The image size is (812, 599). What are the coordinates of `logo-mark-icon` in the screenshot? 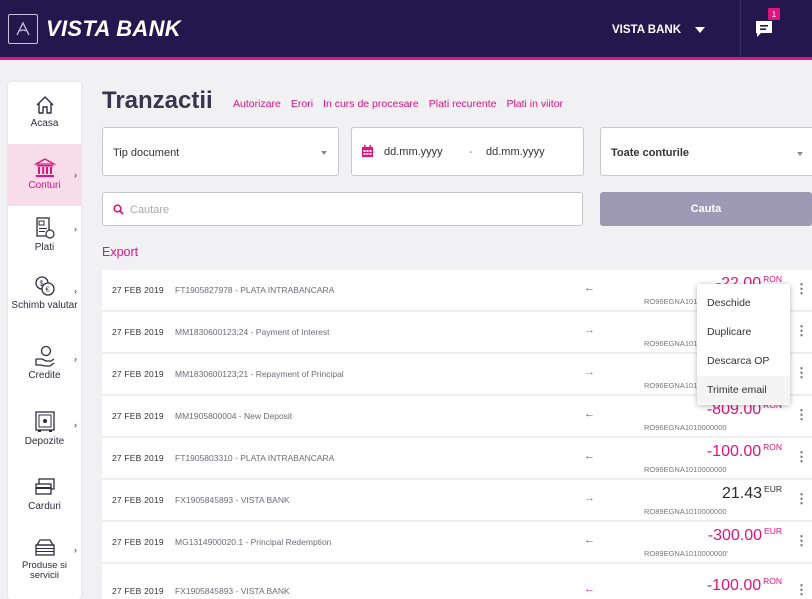 It's located at (23, 29).